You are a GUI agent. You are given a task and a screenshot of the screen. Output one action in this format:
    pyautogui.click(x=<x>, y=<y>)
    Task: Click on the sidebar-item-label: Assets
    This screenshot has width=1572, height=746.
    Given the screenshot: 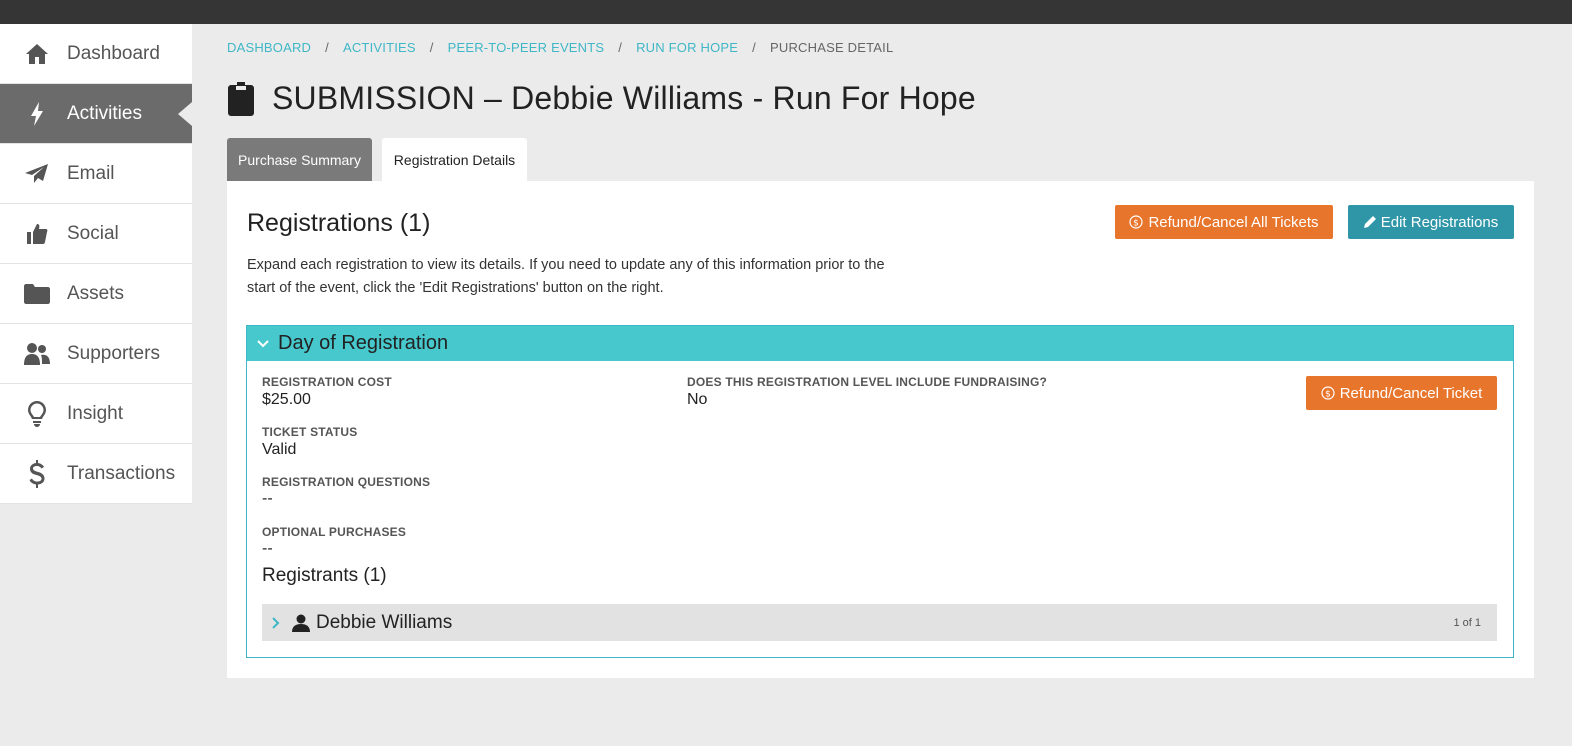 What is the action you would take?
    pyautogui.click(x=96, y=293)
    